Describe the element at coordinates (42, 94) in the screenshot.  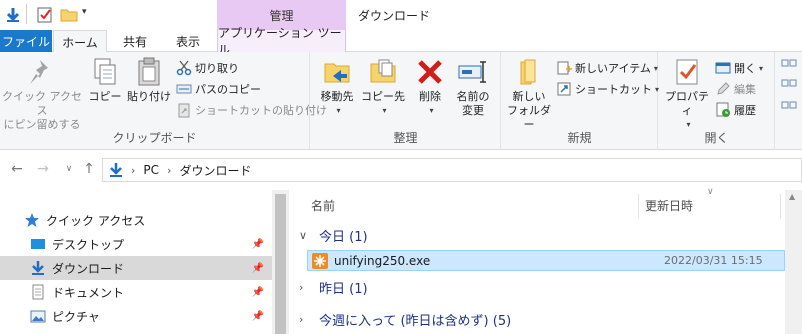
I see `pin-quick-access-button: クイック アクセス にピン留めする` at that location.